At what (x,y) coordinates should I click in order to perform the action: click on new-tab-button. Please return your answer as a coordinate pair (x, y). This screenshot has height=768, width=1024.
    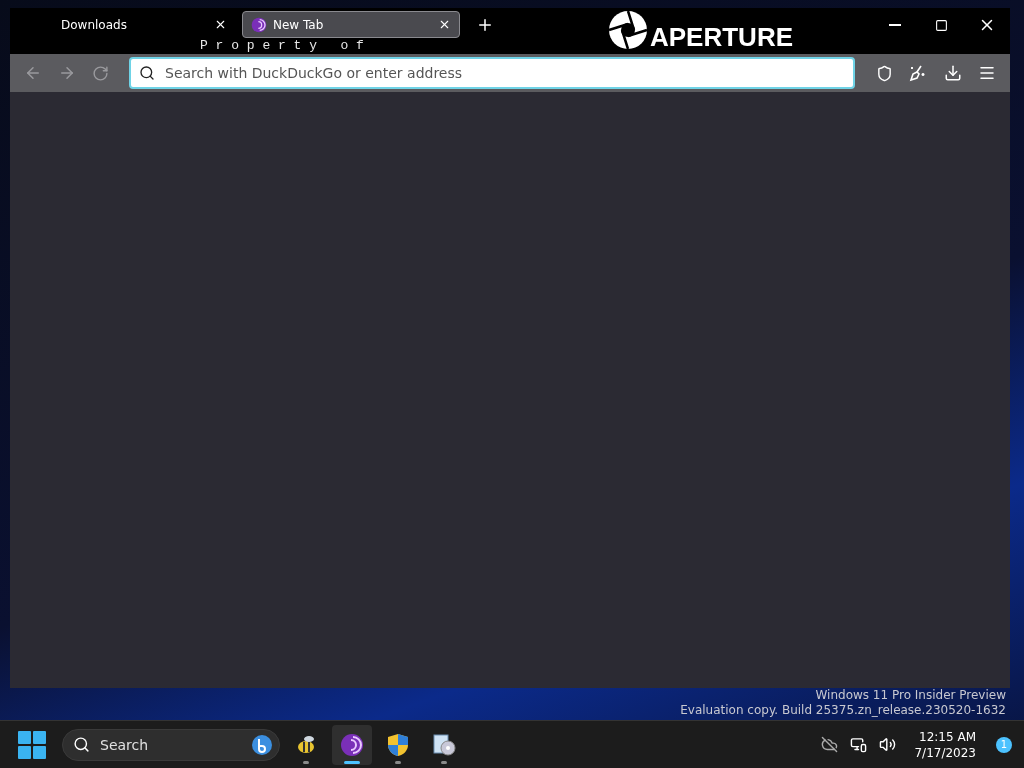
    Looking at the image, I should click on (485, 25).